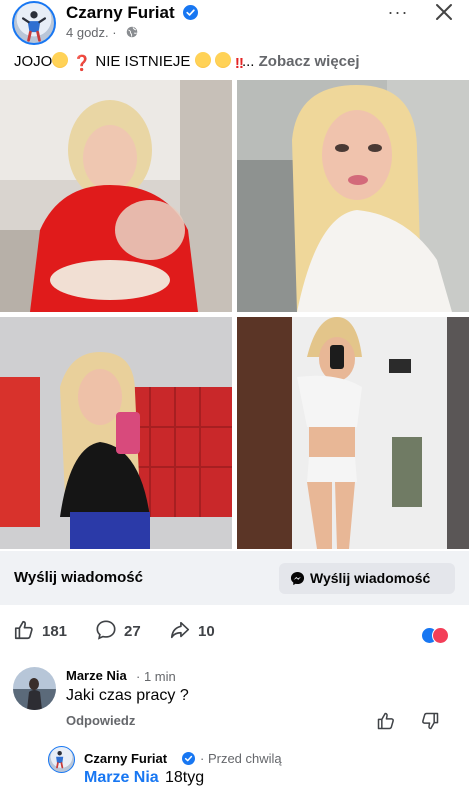 The image size is (469, 800). What do you see at coordinates (96, 675) in the screenshot?
I see `comment-author: Marze Nia` at bounding box center [96, 675].